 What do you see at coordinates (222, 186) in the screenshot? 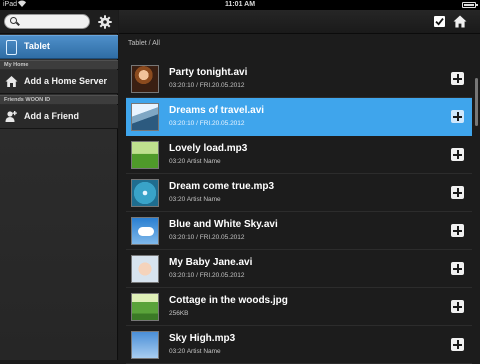
I see `item-name: Dream come true.mp3` at bounding box center [222, 186].